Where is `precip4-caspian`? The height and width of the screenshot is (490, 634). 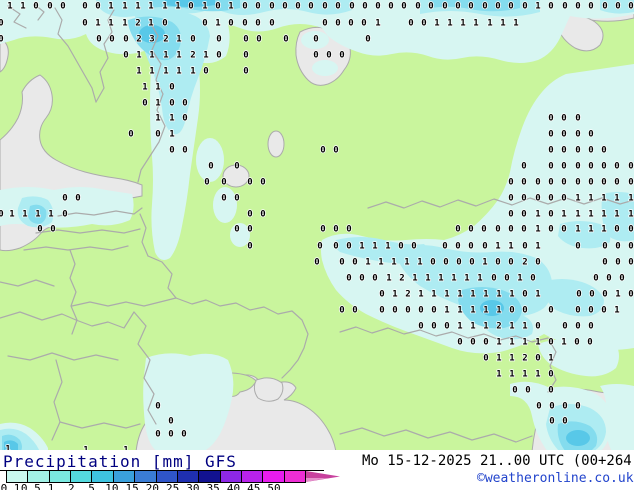
precip4-caspian is located at coordinates (578, 438).